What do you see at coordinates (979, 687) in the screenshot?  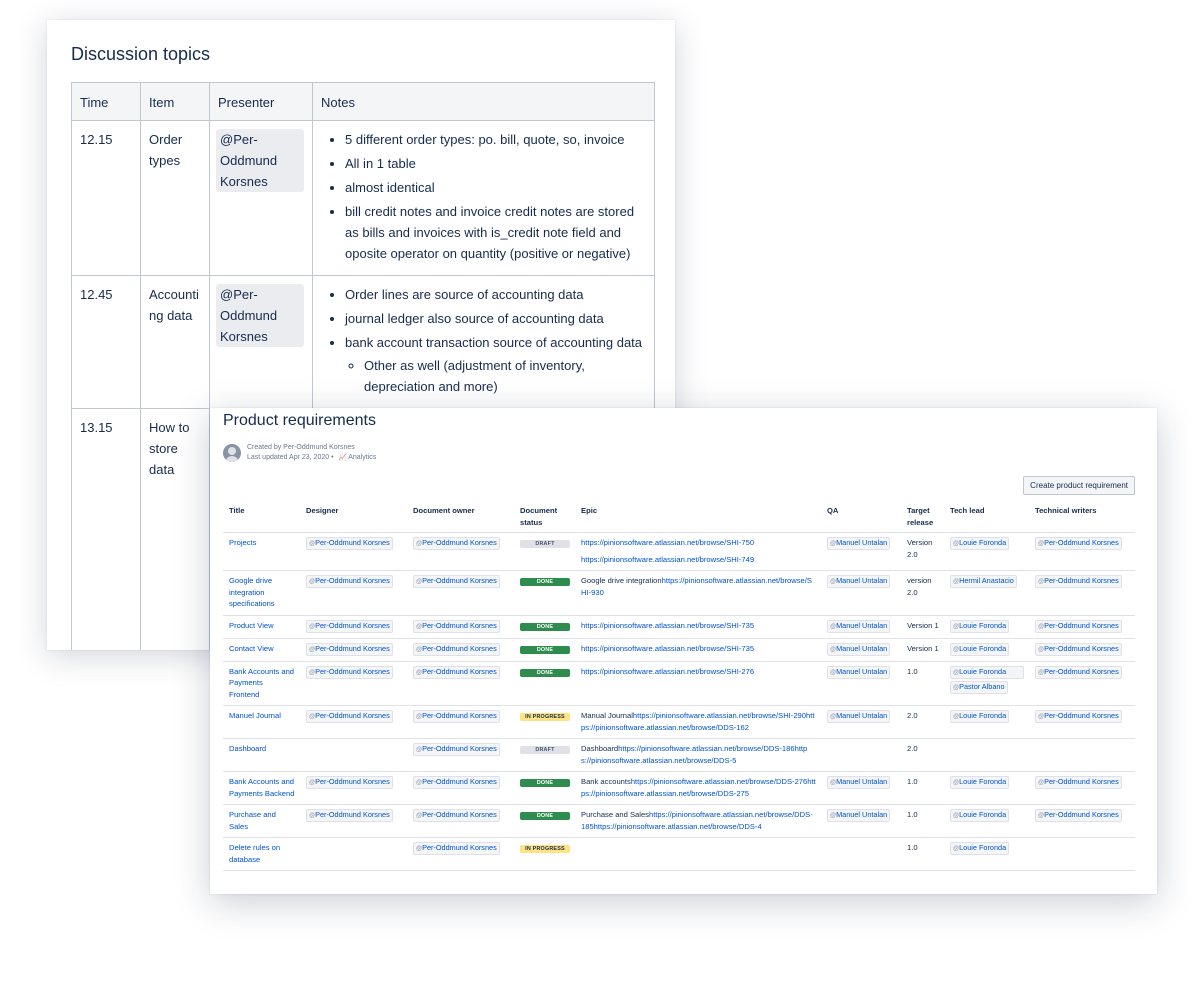 I see `user-mention: @Pastor Albano` at bounding box center [979, 687].